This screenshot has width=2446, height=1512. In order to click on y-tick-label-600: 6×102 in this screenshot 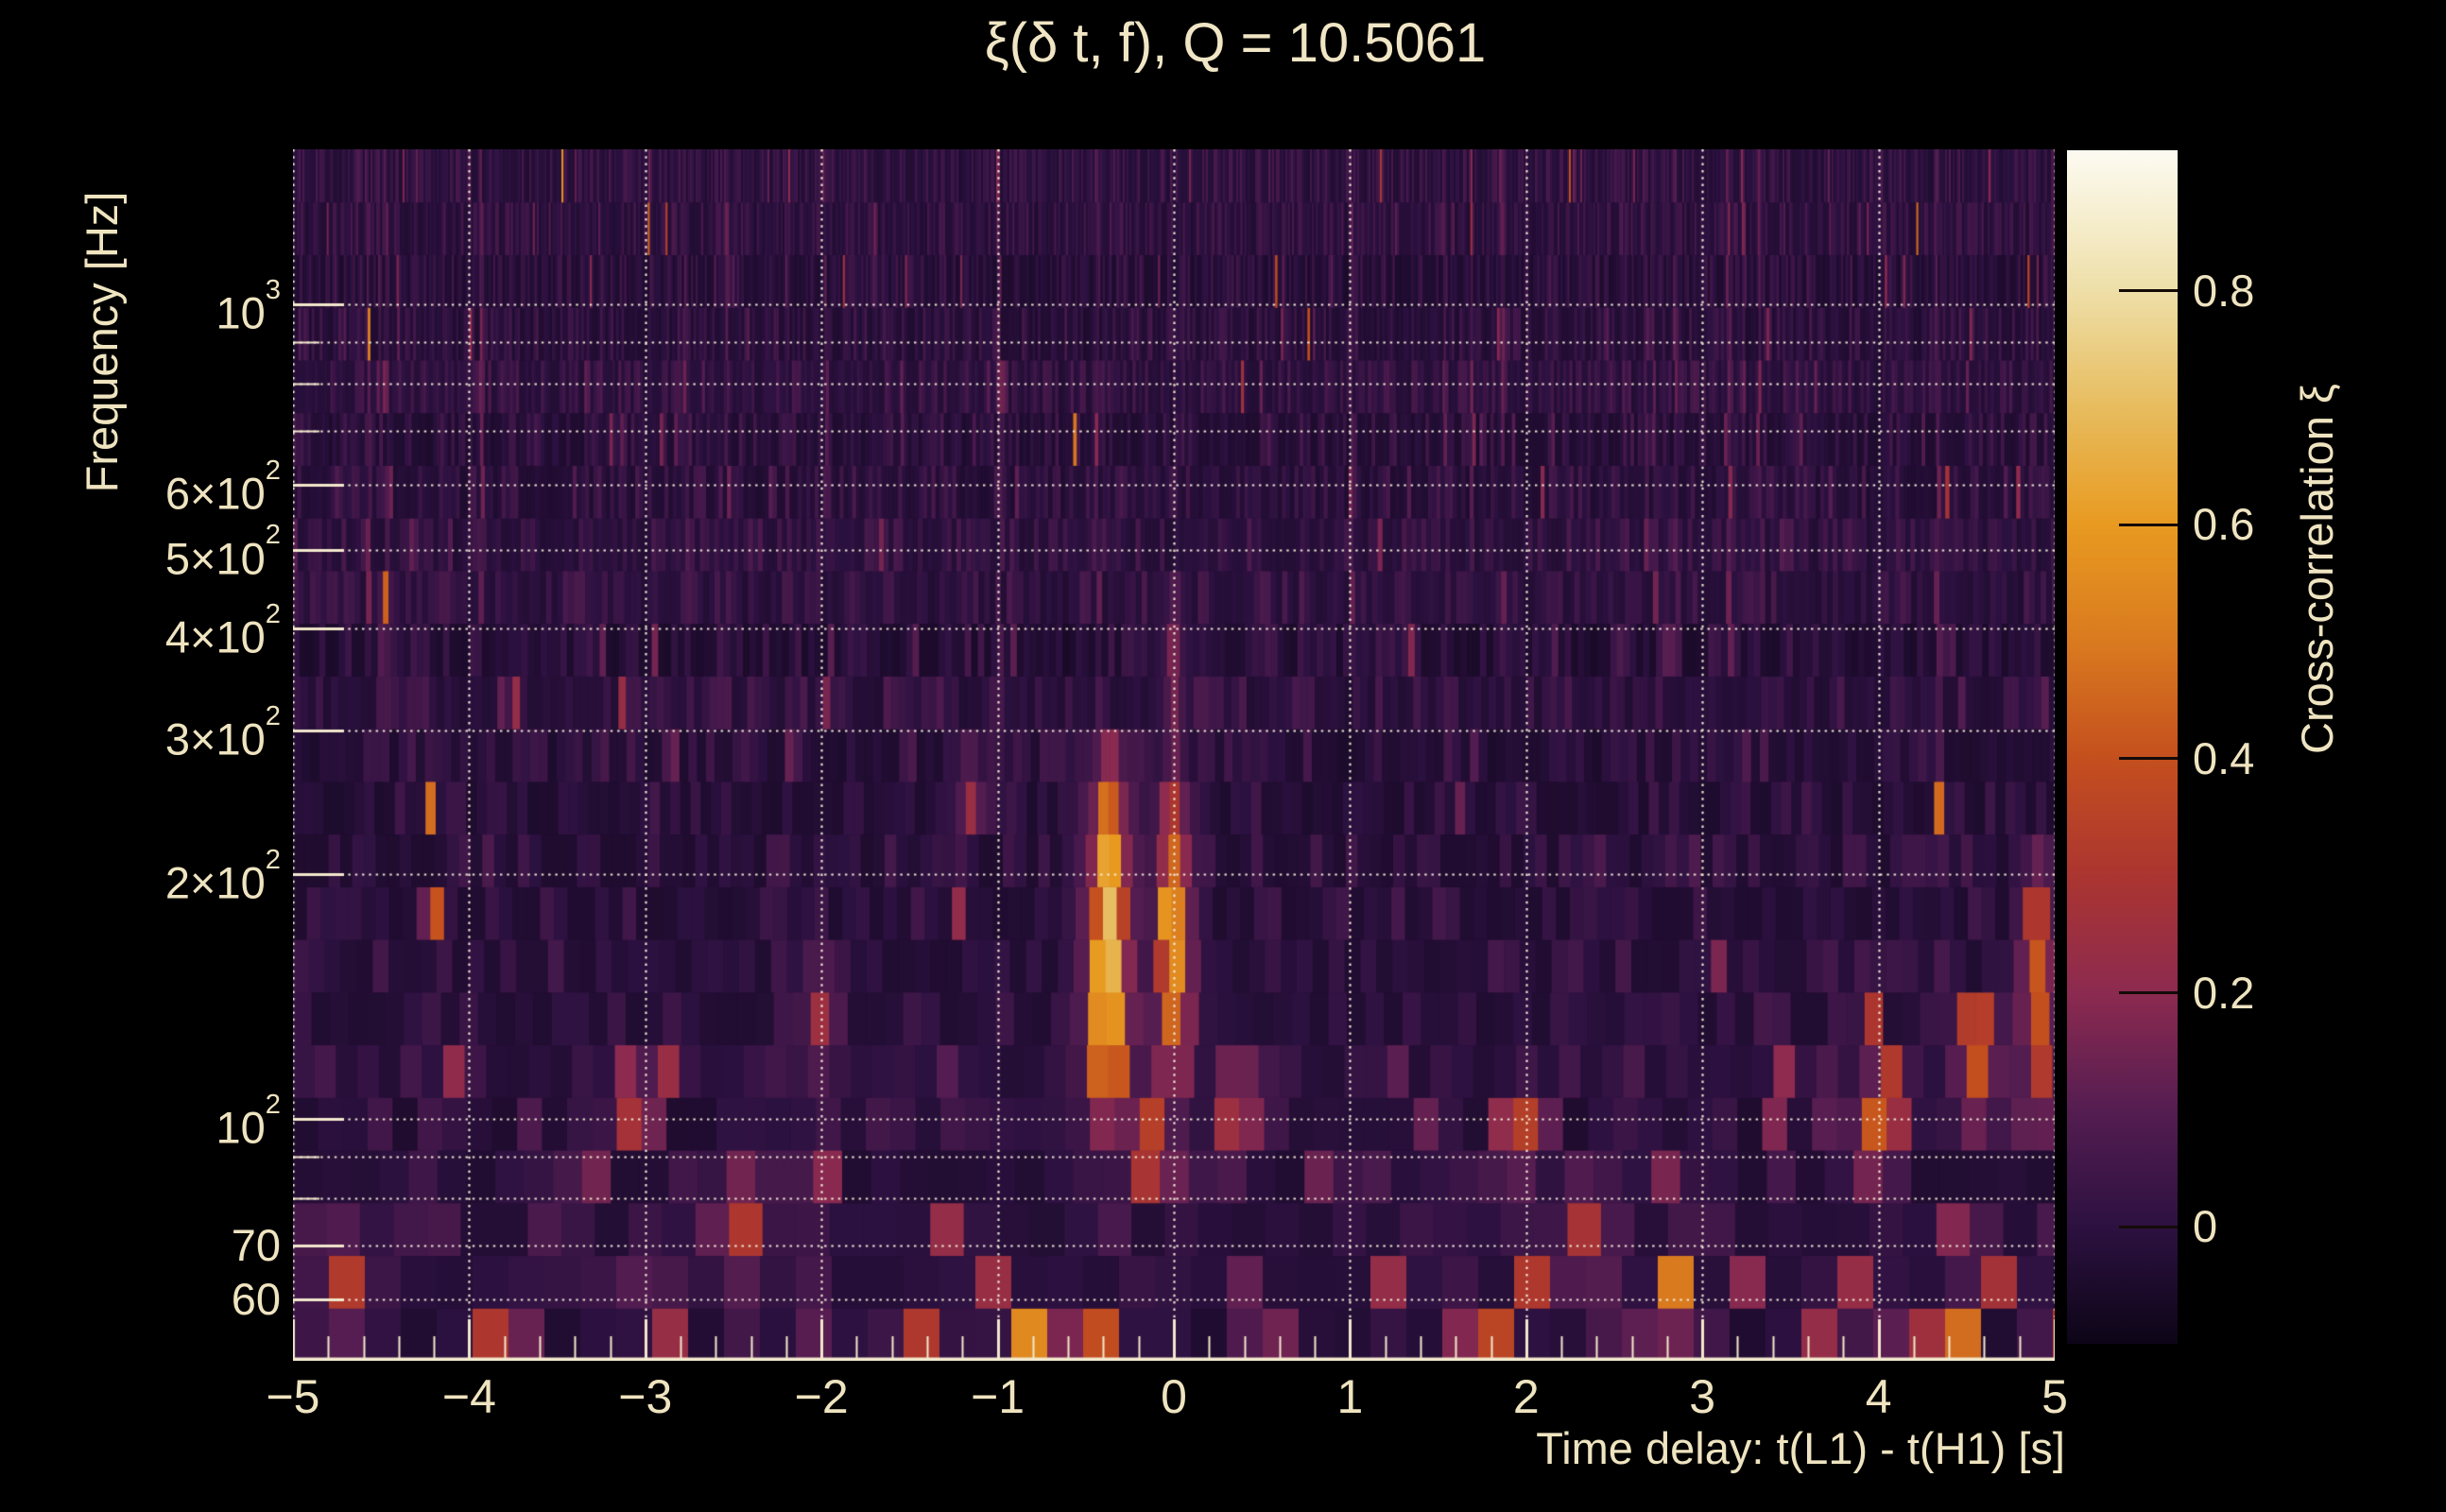, I will do `click(223, 487)`.